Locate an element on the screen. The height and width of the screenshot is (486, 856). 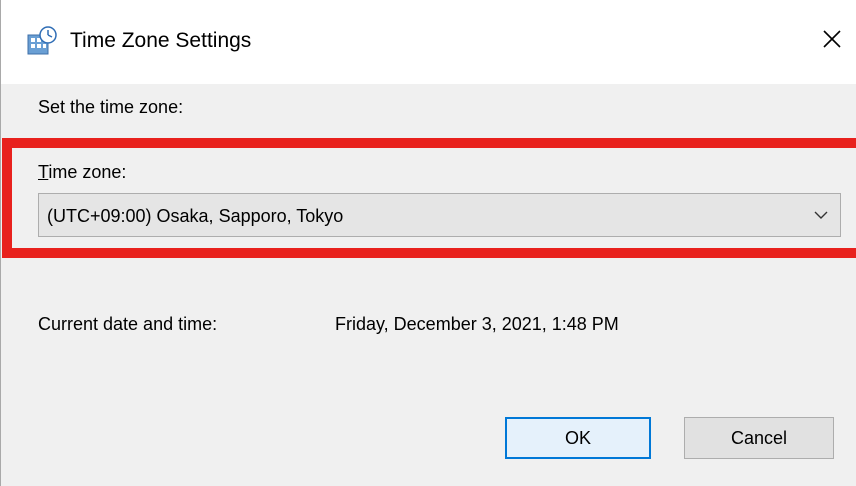
current-date-time-label: Current date and time: is located at coordinates (128, 324).